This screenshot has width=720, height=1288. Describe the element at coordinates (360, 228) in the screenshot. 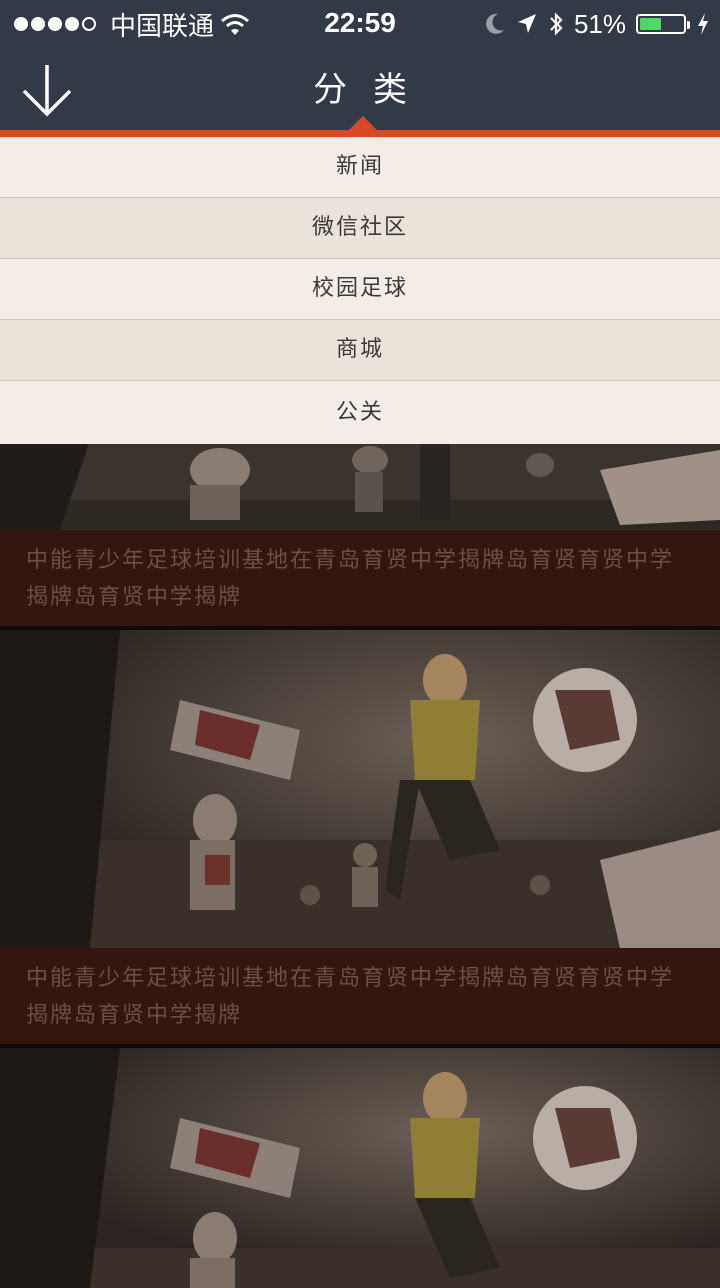

I see `menu-item-wechat-community: 微信社区` at that location.